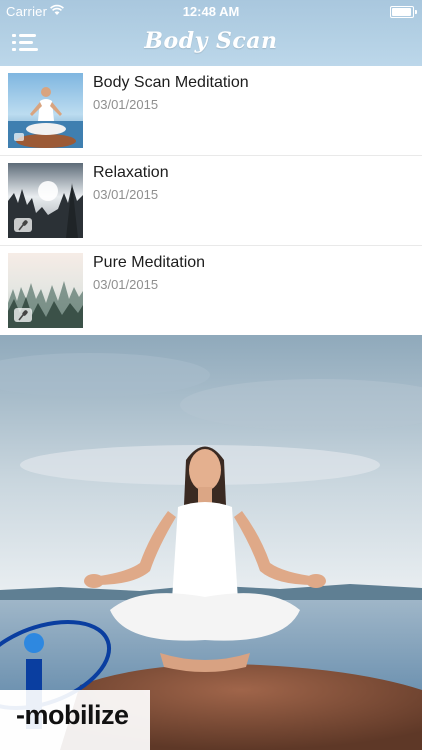 The height and width of the screenshot is (750, 422). I want to click on battery-icon, so click(403, 12).